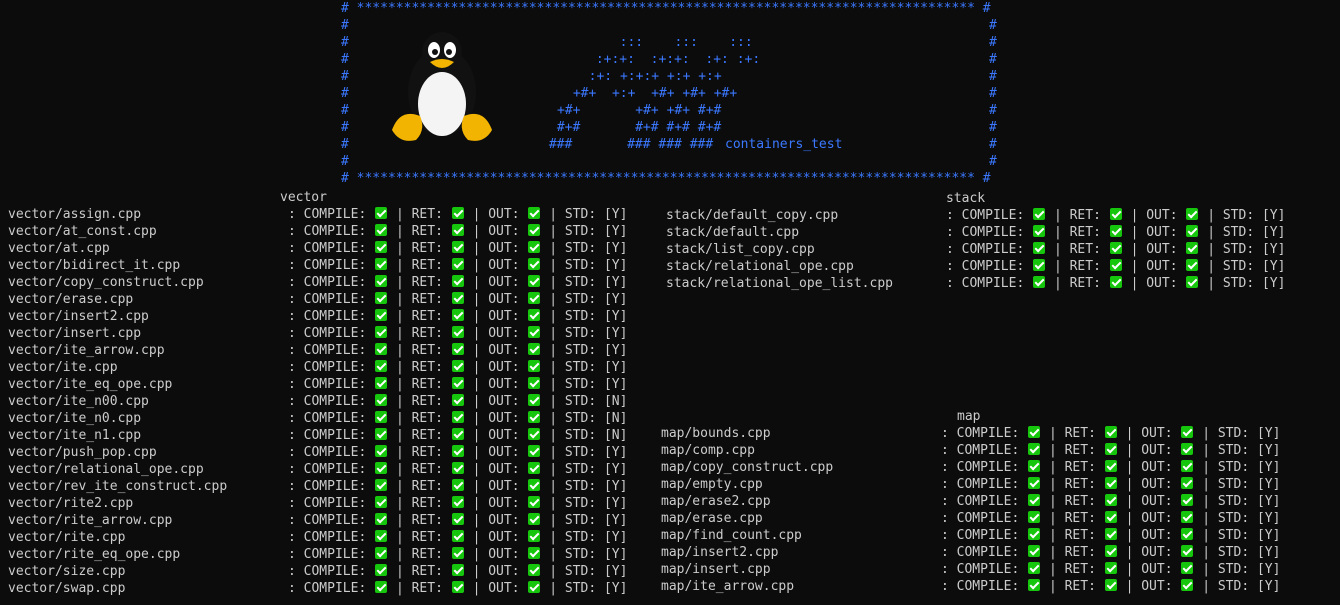 This screenshot has height=605, width=1340. I want to click on test-name: map/erase.cpp, so click(712, 518).